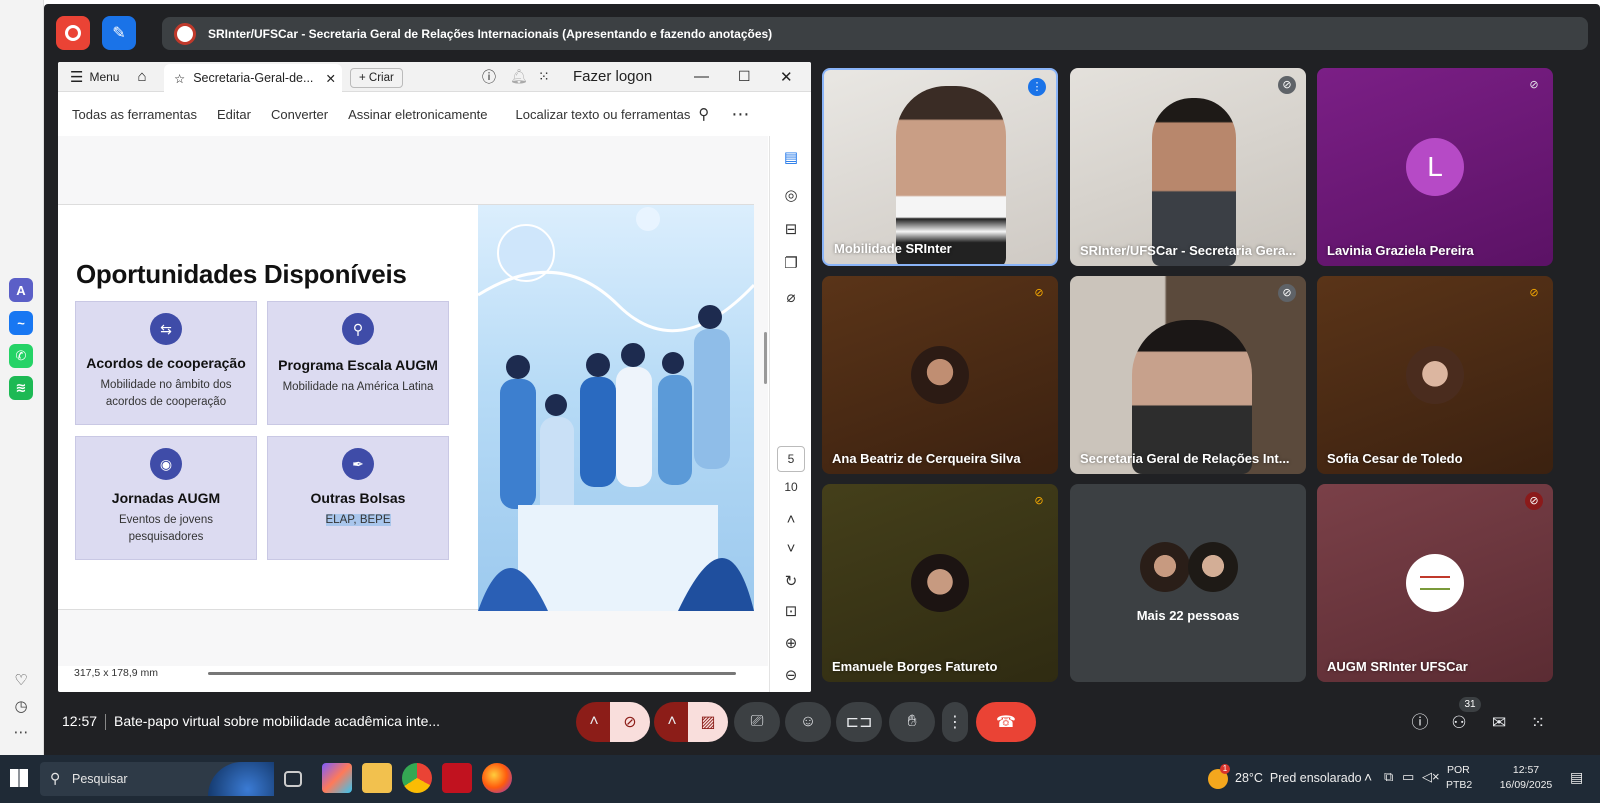 The height and width of the screenshot is (803, 1600). I want to click on slide-title: Oportunidades Disponíveis, so click(241, 274).